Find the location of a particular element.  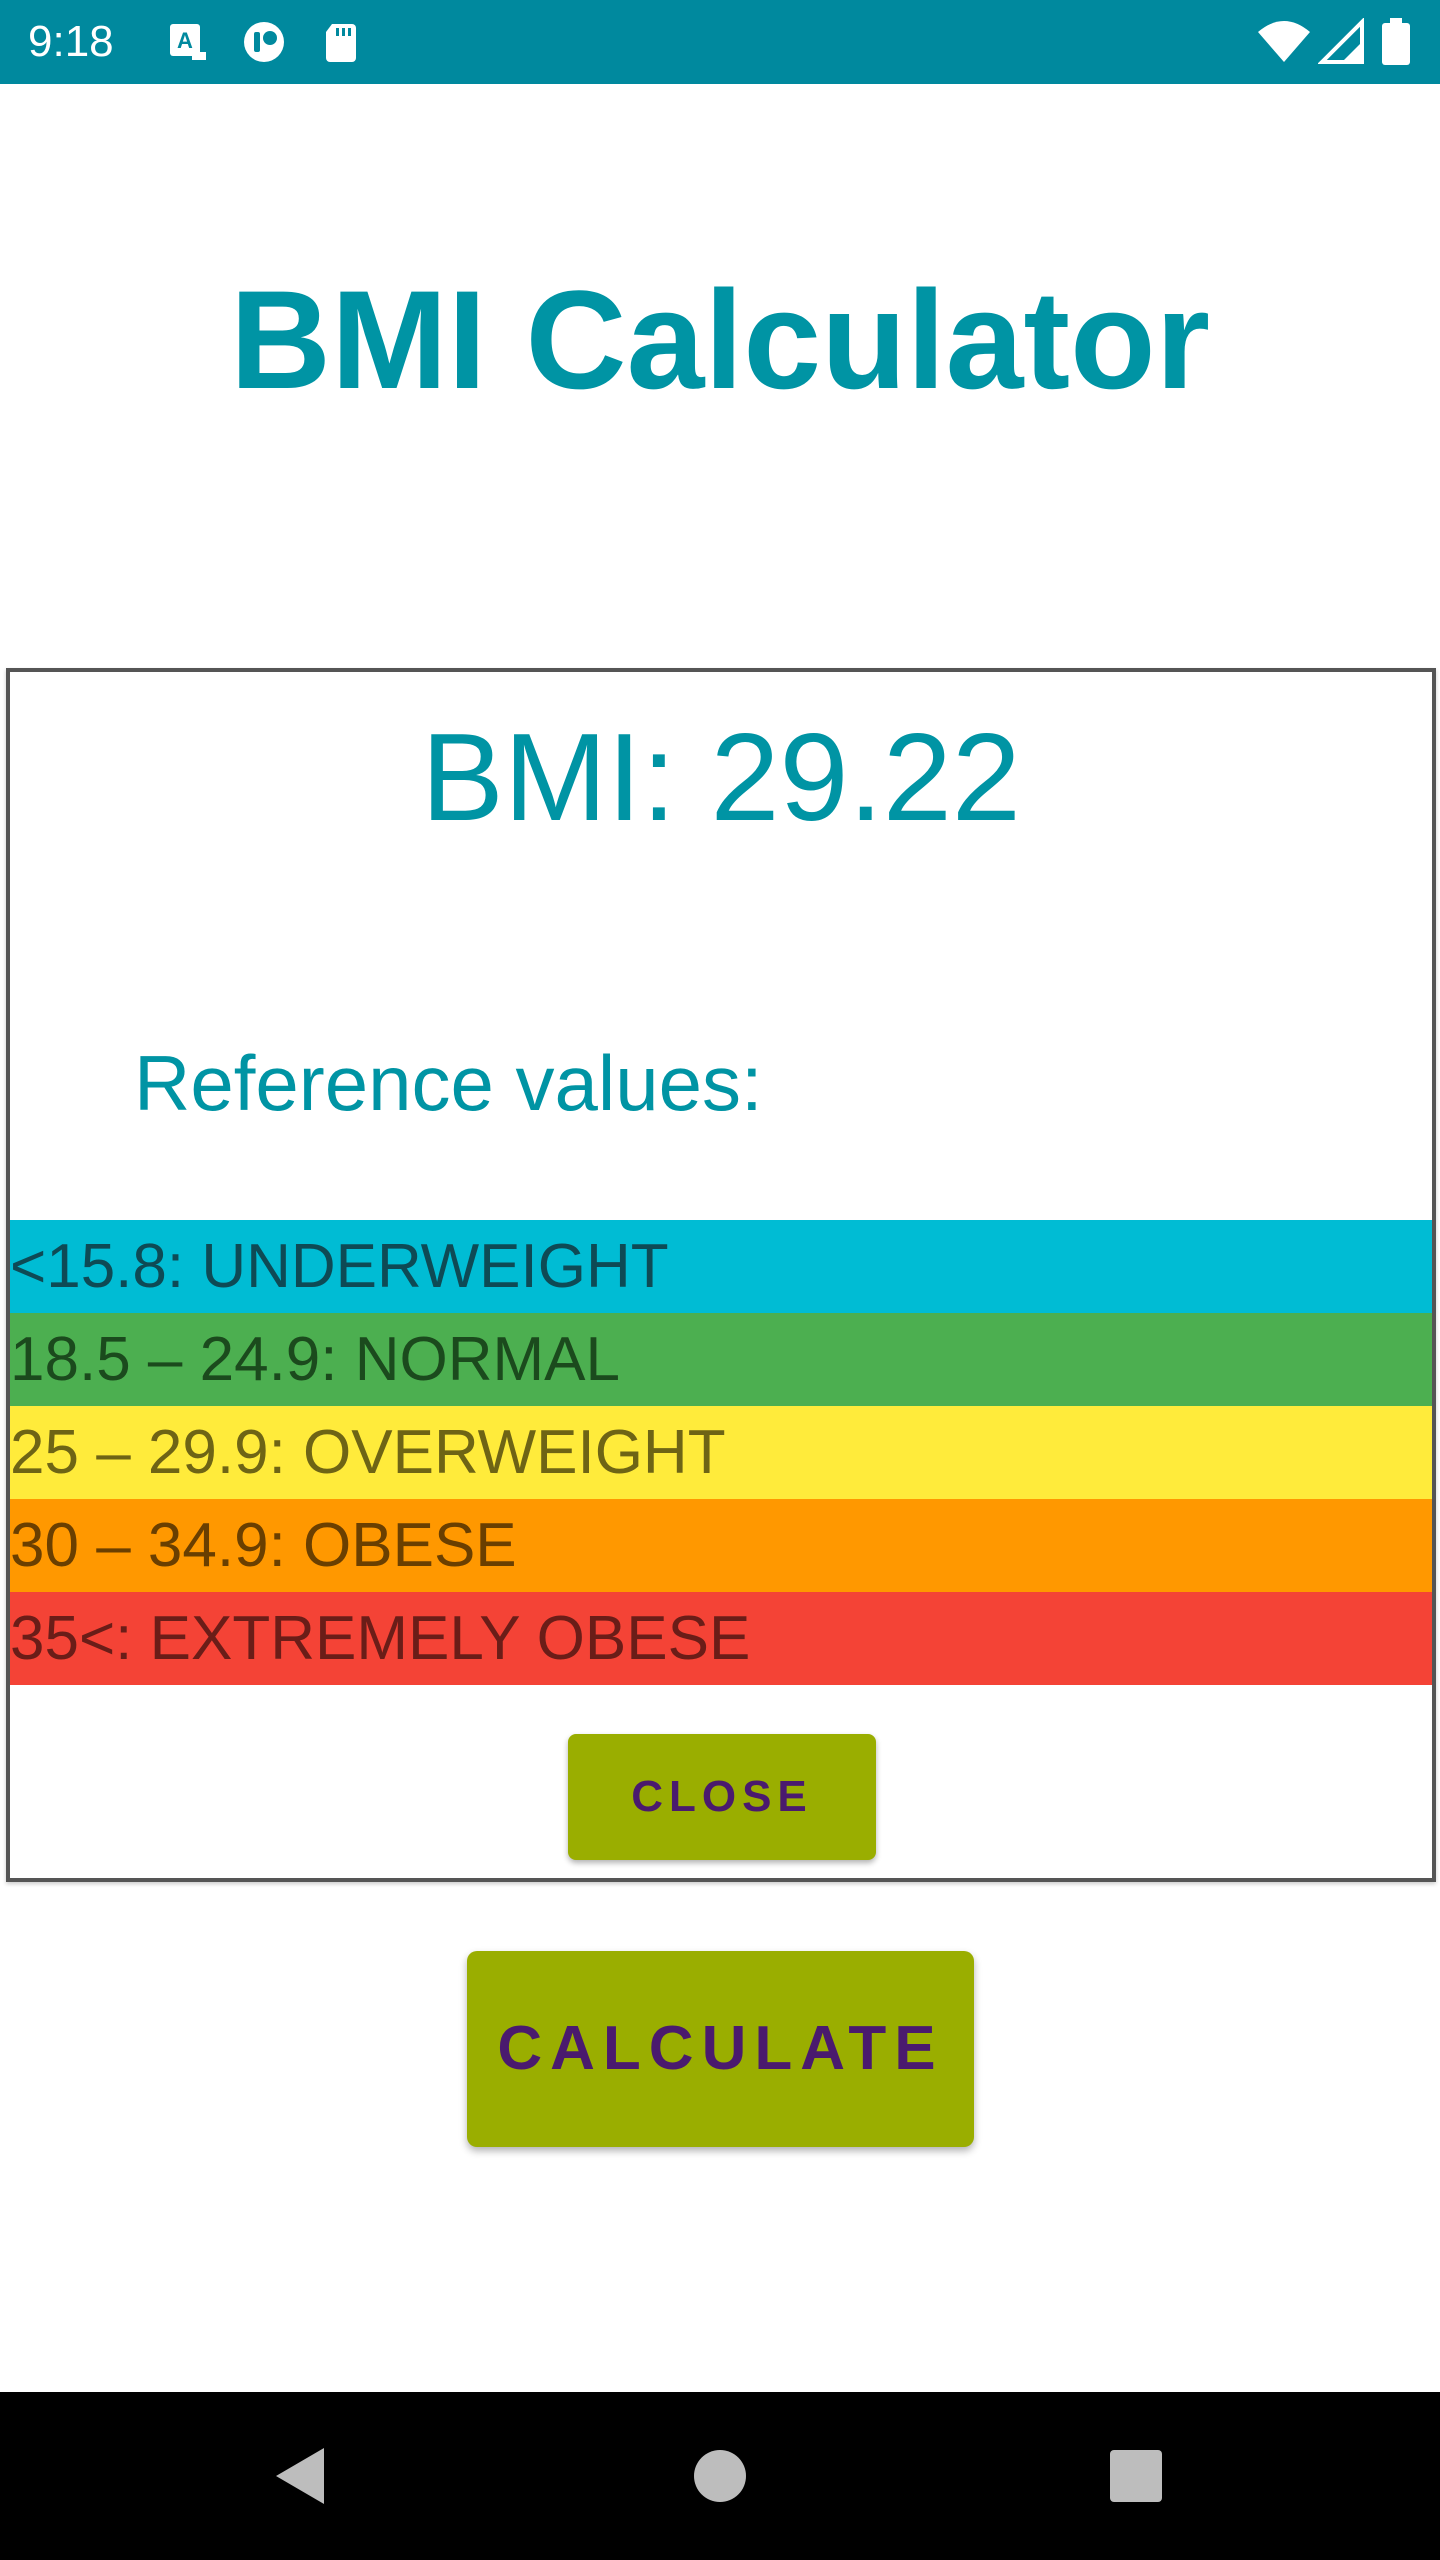

reference-row-extremely-obese: 35<: EXTREMELY OBESE is located at coordinates (721, 1638).